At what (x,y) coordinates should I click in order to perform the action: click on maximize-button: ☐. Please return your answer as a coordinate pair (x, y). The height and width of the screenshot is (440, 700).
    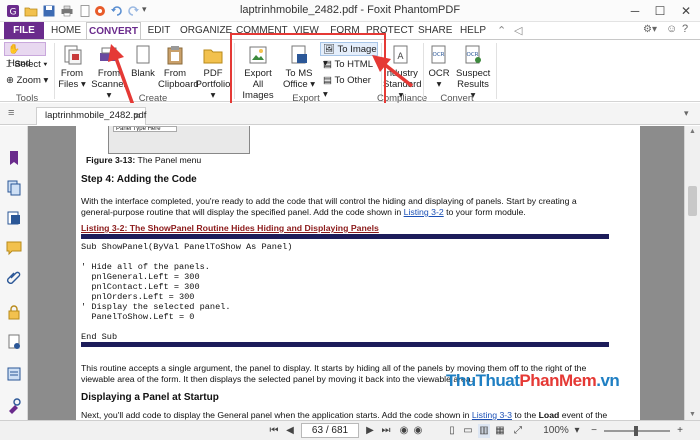
    Looking at the image, I should click on (660, 11).